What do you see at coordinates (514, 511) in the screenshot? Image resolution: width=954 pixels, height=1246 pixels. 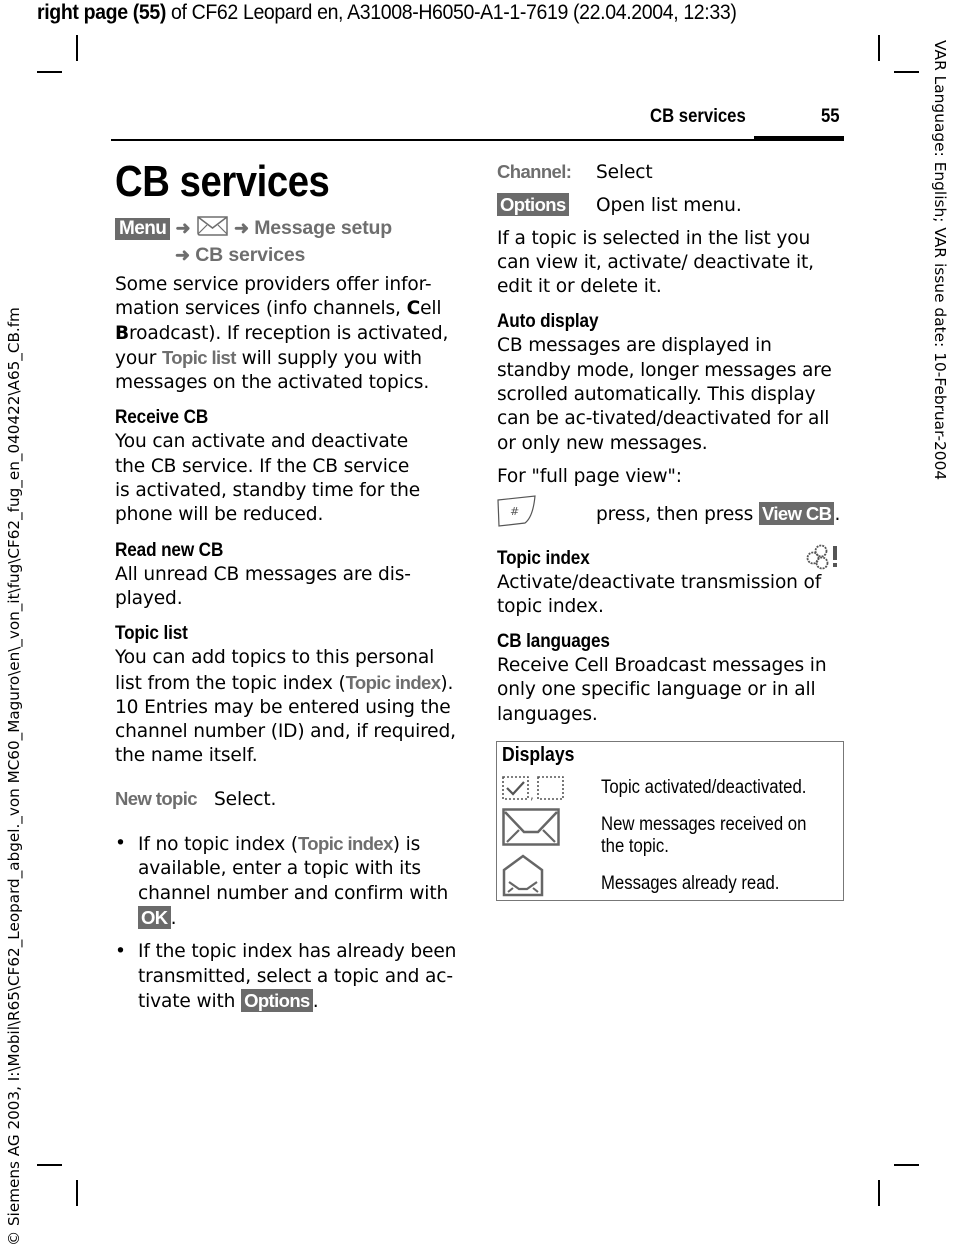 I see `hash-label: #` at bounding box center [514, 511].